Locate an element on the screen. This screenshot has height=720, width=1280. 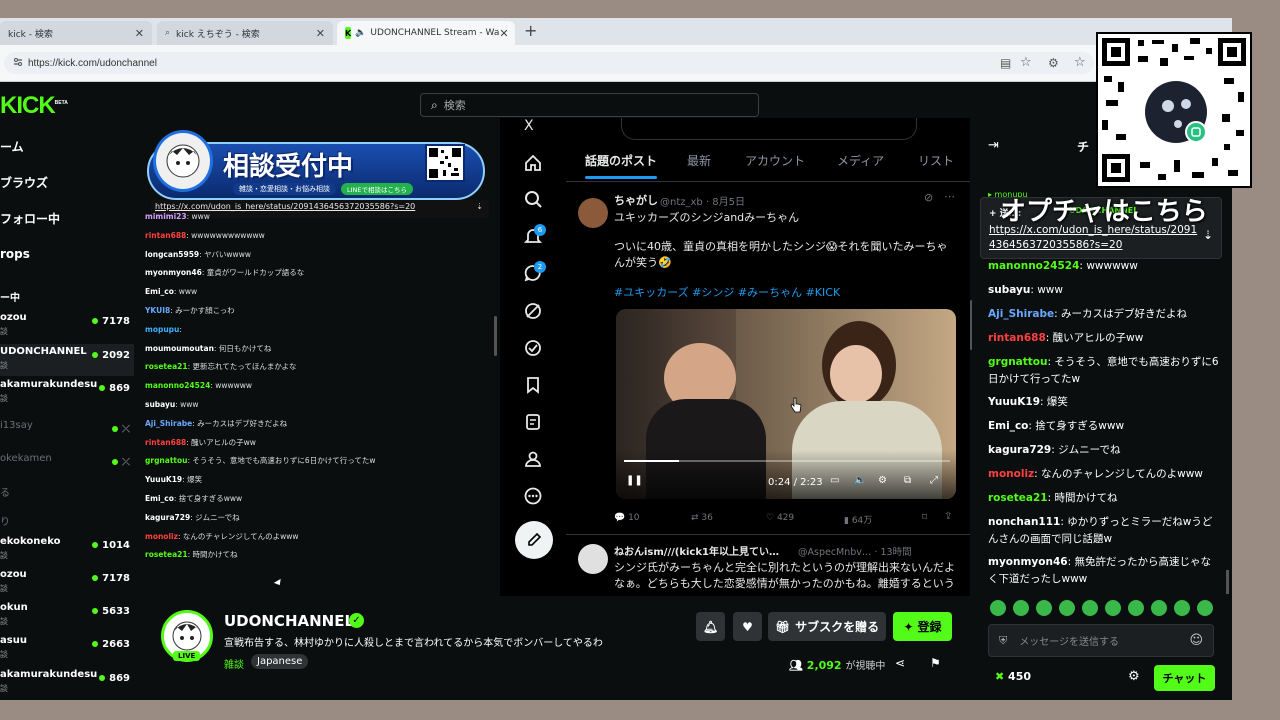
shield-icon: ⛨ is located at coordinates (1003, 641).